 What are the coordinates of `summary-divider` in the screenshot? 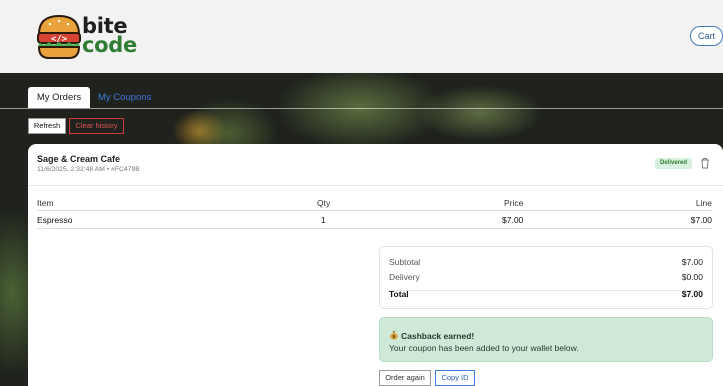 It's located at (546, 290).